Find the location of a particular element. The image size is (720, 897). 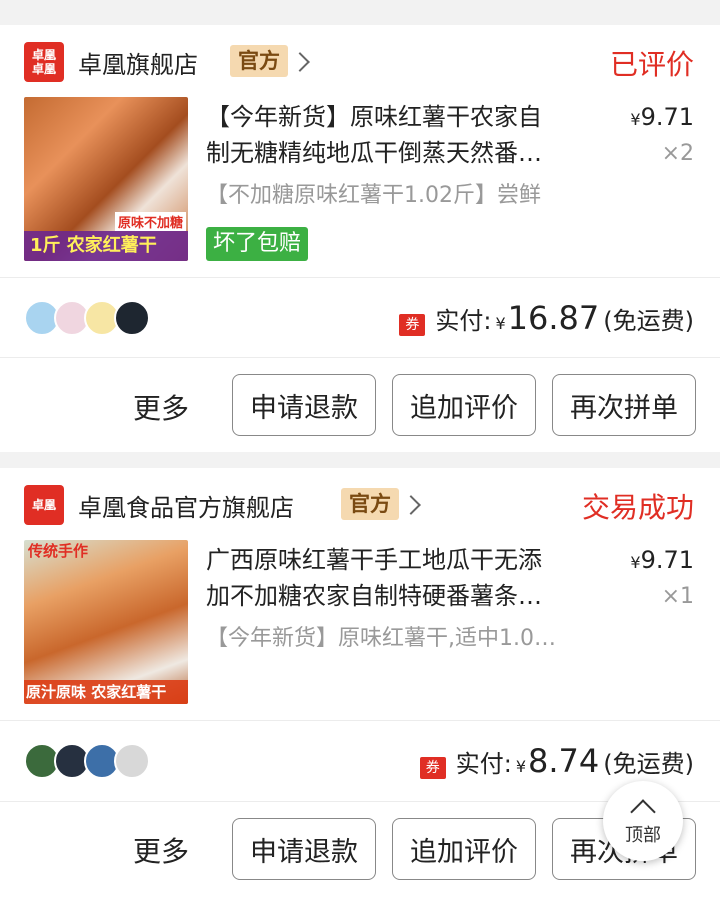

paid-amount: 16.87 is located at coordinates (553, 318).